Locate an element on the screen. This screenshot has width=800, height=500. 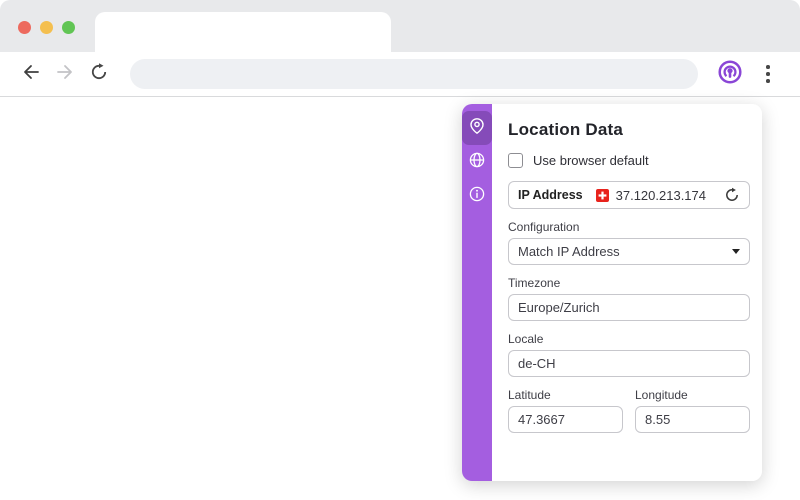
window-controls is located at coordinates (46, 27).